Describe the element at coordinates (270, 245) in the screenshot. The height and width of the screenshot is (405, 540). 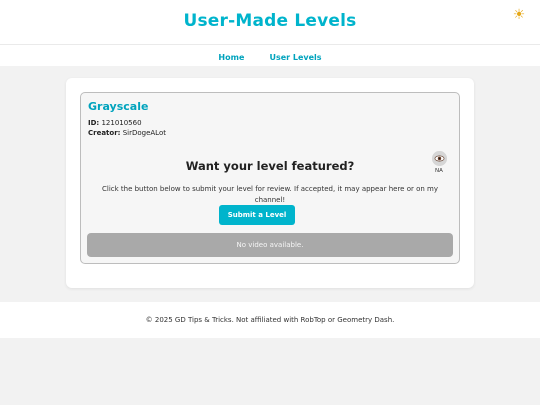
I see `video-placeholder: No video available.` at that location.